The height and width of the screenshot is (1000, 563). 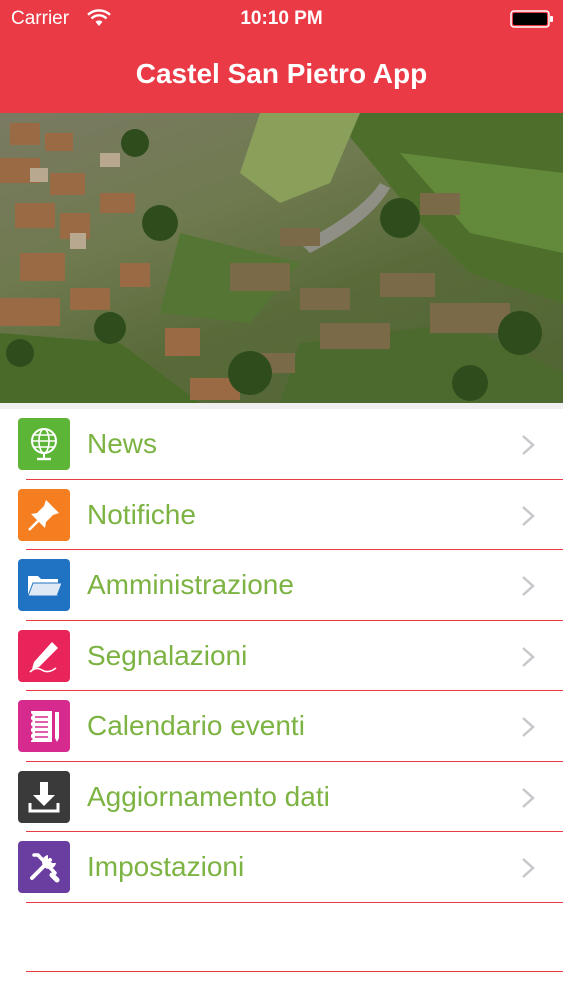 What do you see at coordinates (281, 73) in the screenshot?
I see `page-title: Castel San Pietro App` at bounding box center [281, 73].